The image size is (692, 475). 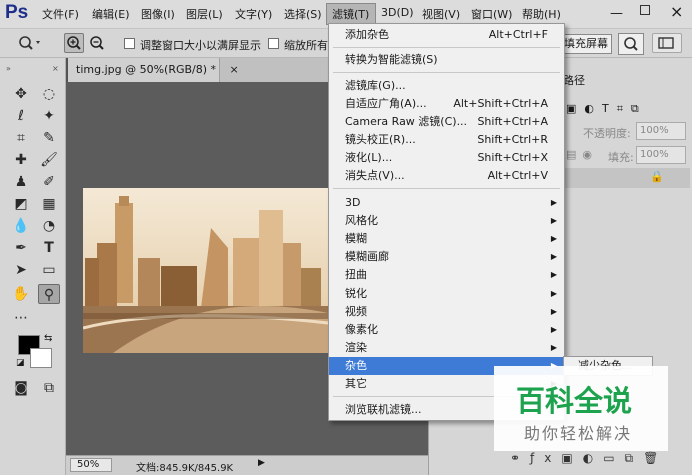 I want to click on menu-item-blur-gallery: 模糊画廊 ▶, so click(x=446, y=257).